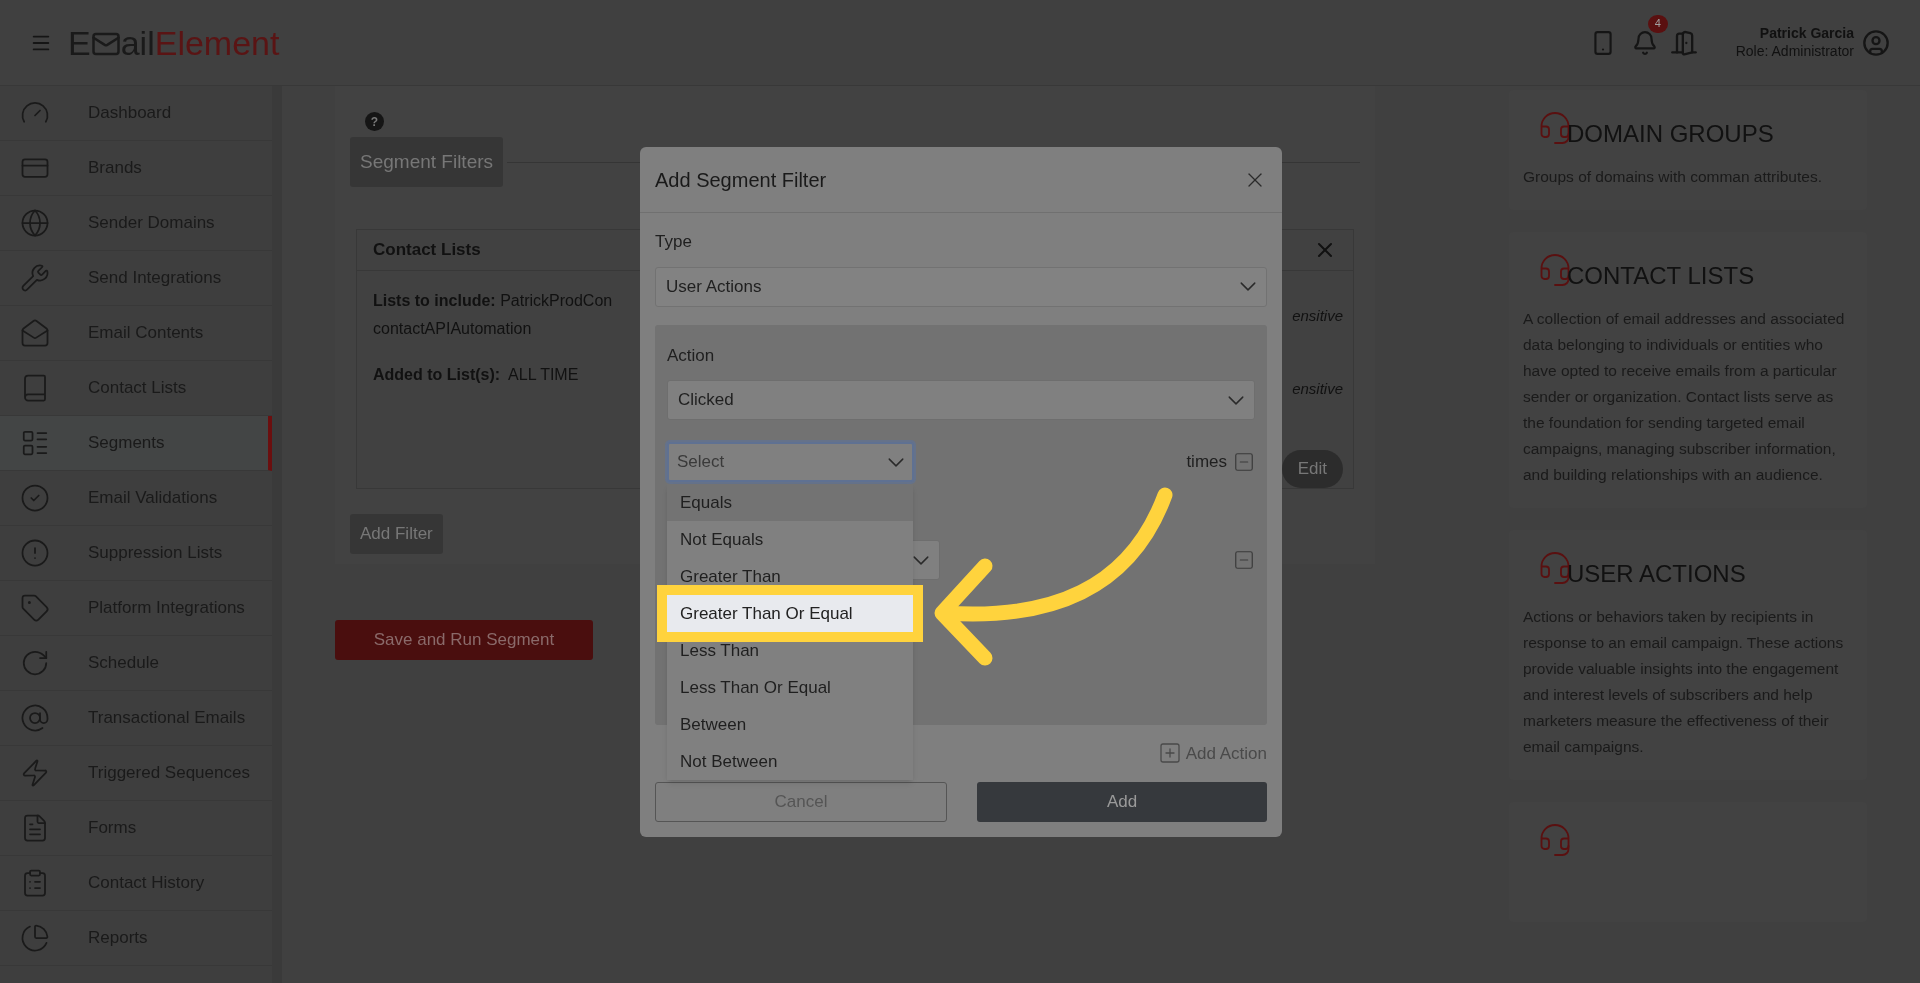 The image size is (1920, 983). I want to click on alert-circle-icon, so click(35, 553).